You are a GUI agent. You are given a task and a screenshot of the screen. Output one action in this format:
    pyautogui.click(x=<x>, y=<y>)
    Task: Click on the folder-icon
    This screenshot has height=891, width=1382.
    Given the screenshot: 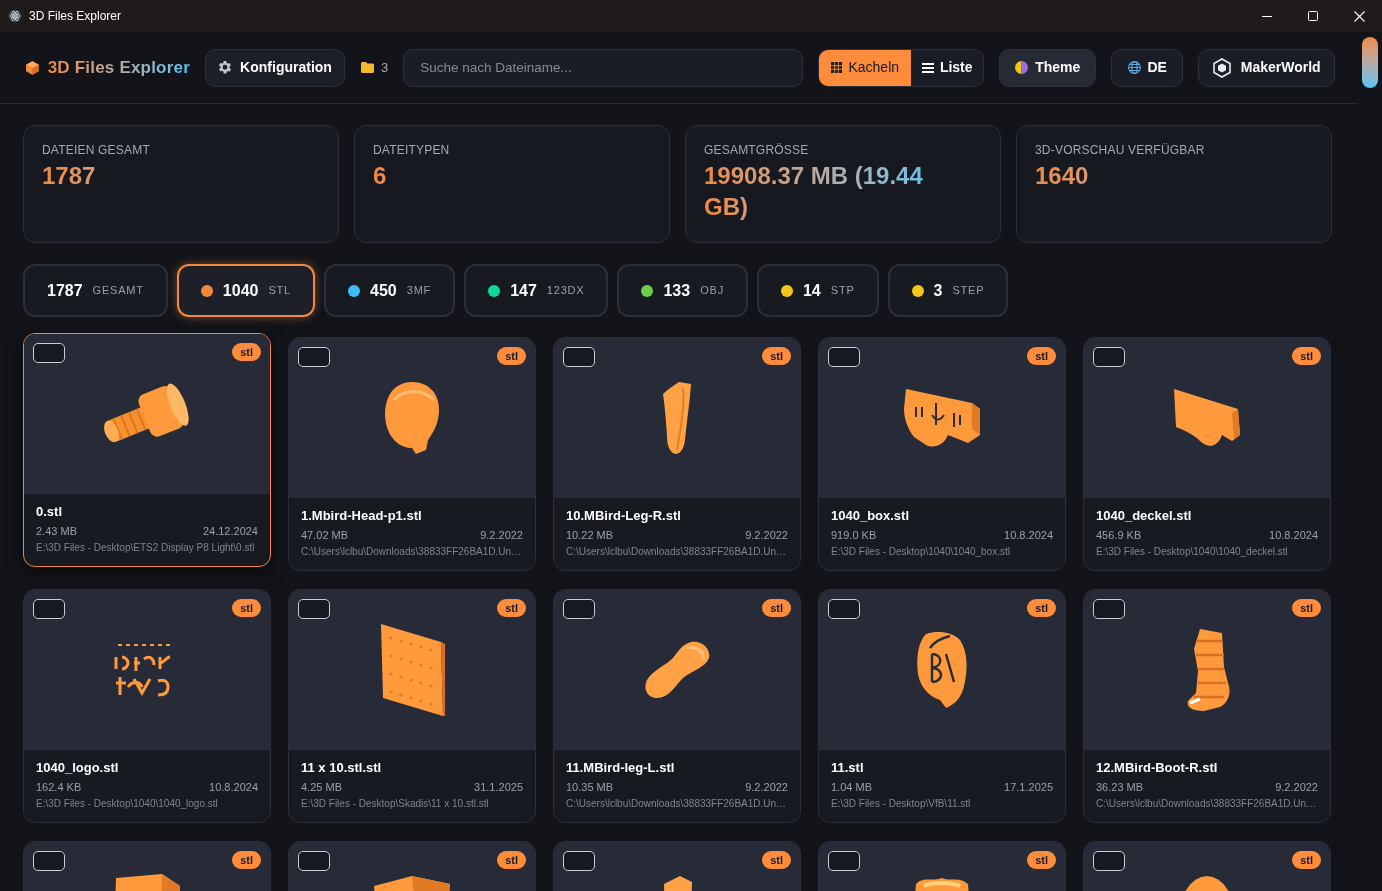 What is the action you would take?
    pyautogui.click(x=367, y=67)
    